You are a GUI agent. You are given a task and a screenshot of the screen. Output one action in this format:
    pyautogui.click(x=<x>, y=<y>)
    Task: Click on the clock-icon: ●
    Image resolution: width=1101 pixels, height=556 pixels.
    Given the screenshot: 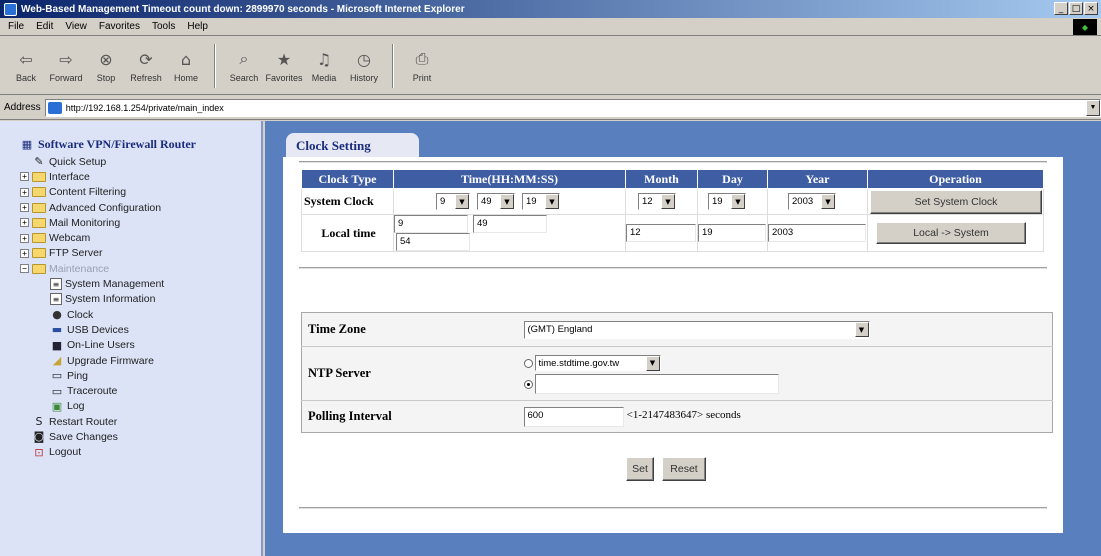 What is the action you would take?
    pyautogui.click(x=57, y=315)
    